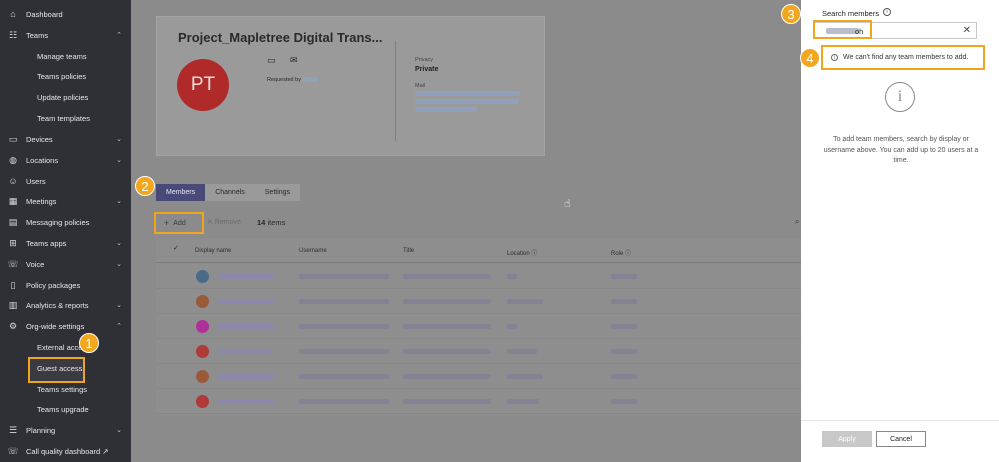 The height and width of the screenshot is (462, 999). I want to click on nav-teams: ☷ Teams ⌃, so click(65, 35).